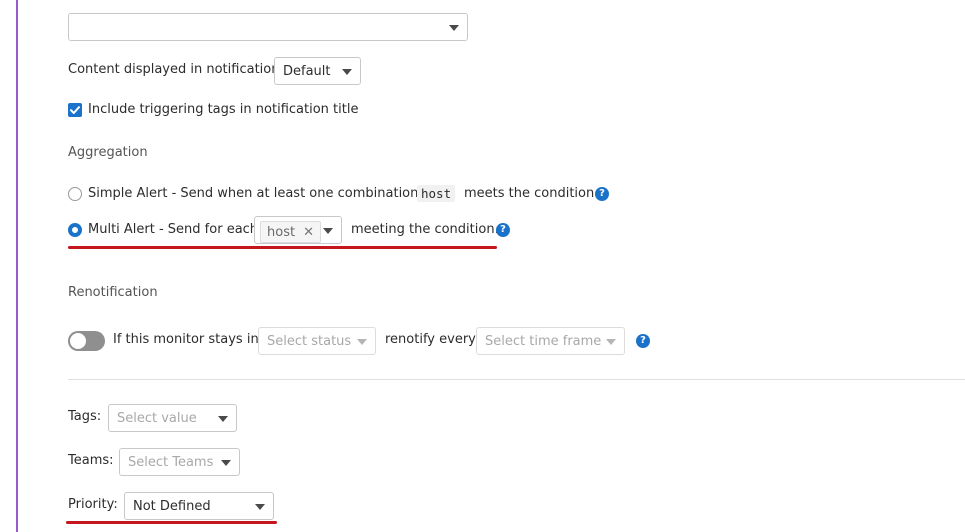 This screenshot has height=532, width=965. I want to click on tags-select: Select value, so click(172, 418).